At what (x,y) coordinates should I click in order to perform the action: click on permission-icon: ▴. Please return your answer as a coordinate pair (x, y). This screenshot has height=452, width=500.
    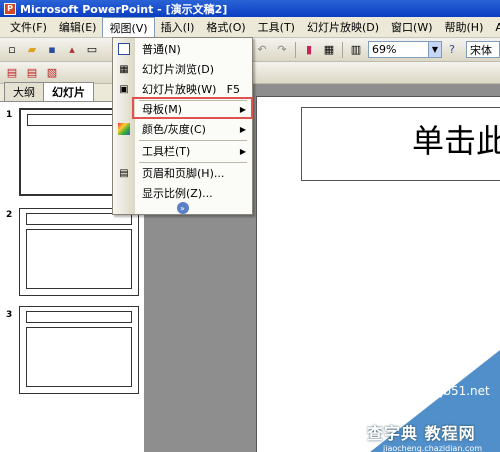
    Looking at the image, I should click on (72, 50).